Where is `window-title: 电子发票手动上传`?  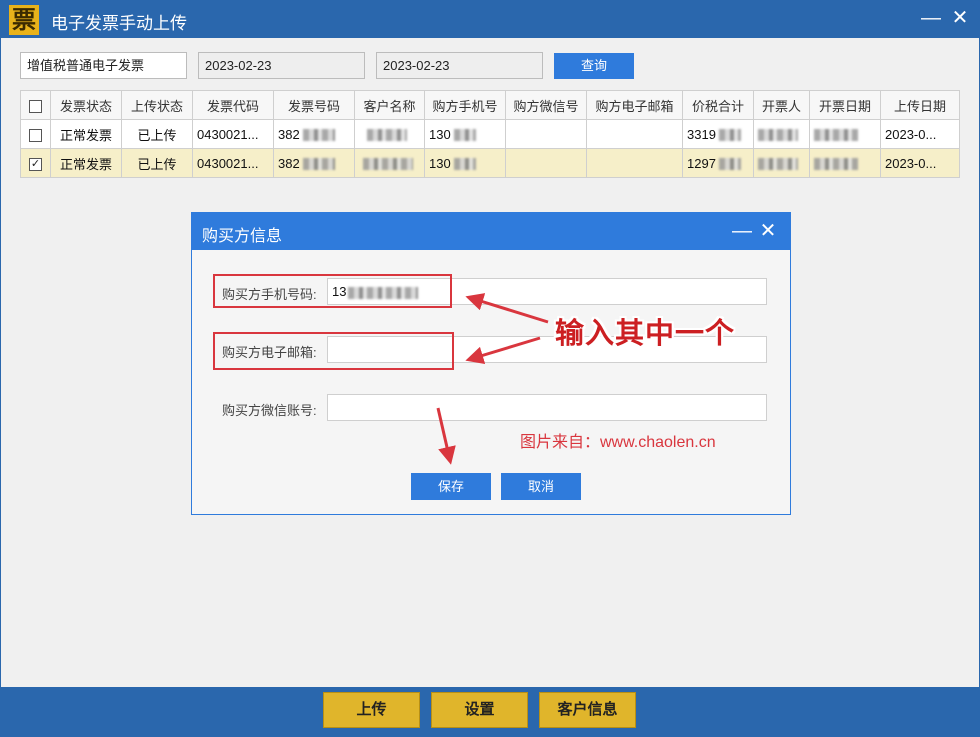 window-title: 电子发票手动上传 is located at coordinates (119, 23).